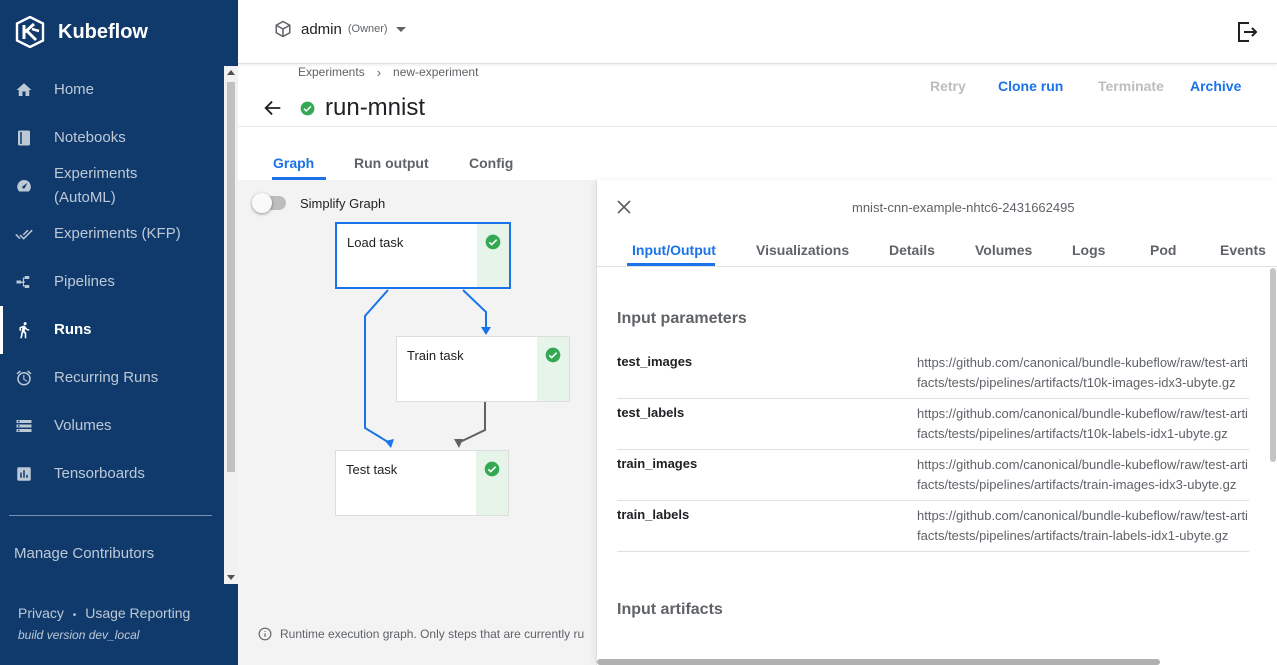 This screenshot has height=665, width=1277. I want to click on tab-pod: Pod, so click(1163, 250).